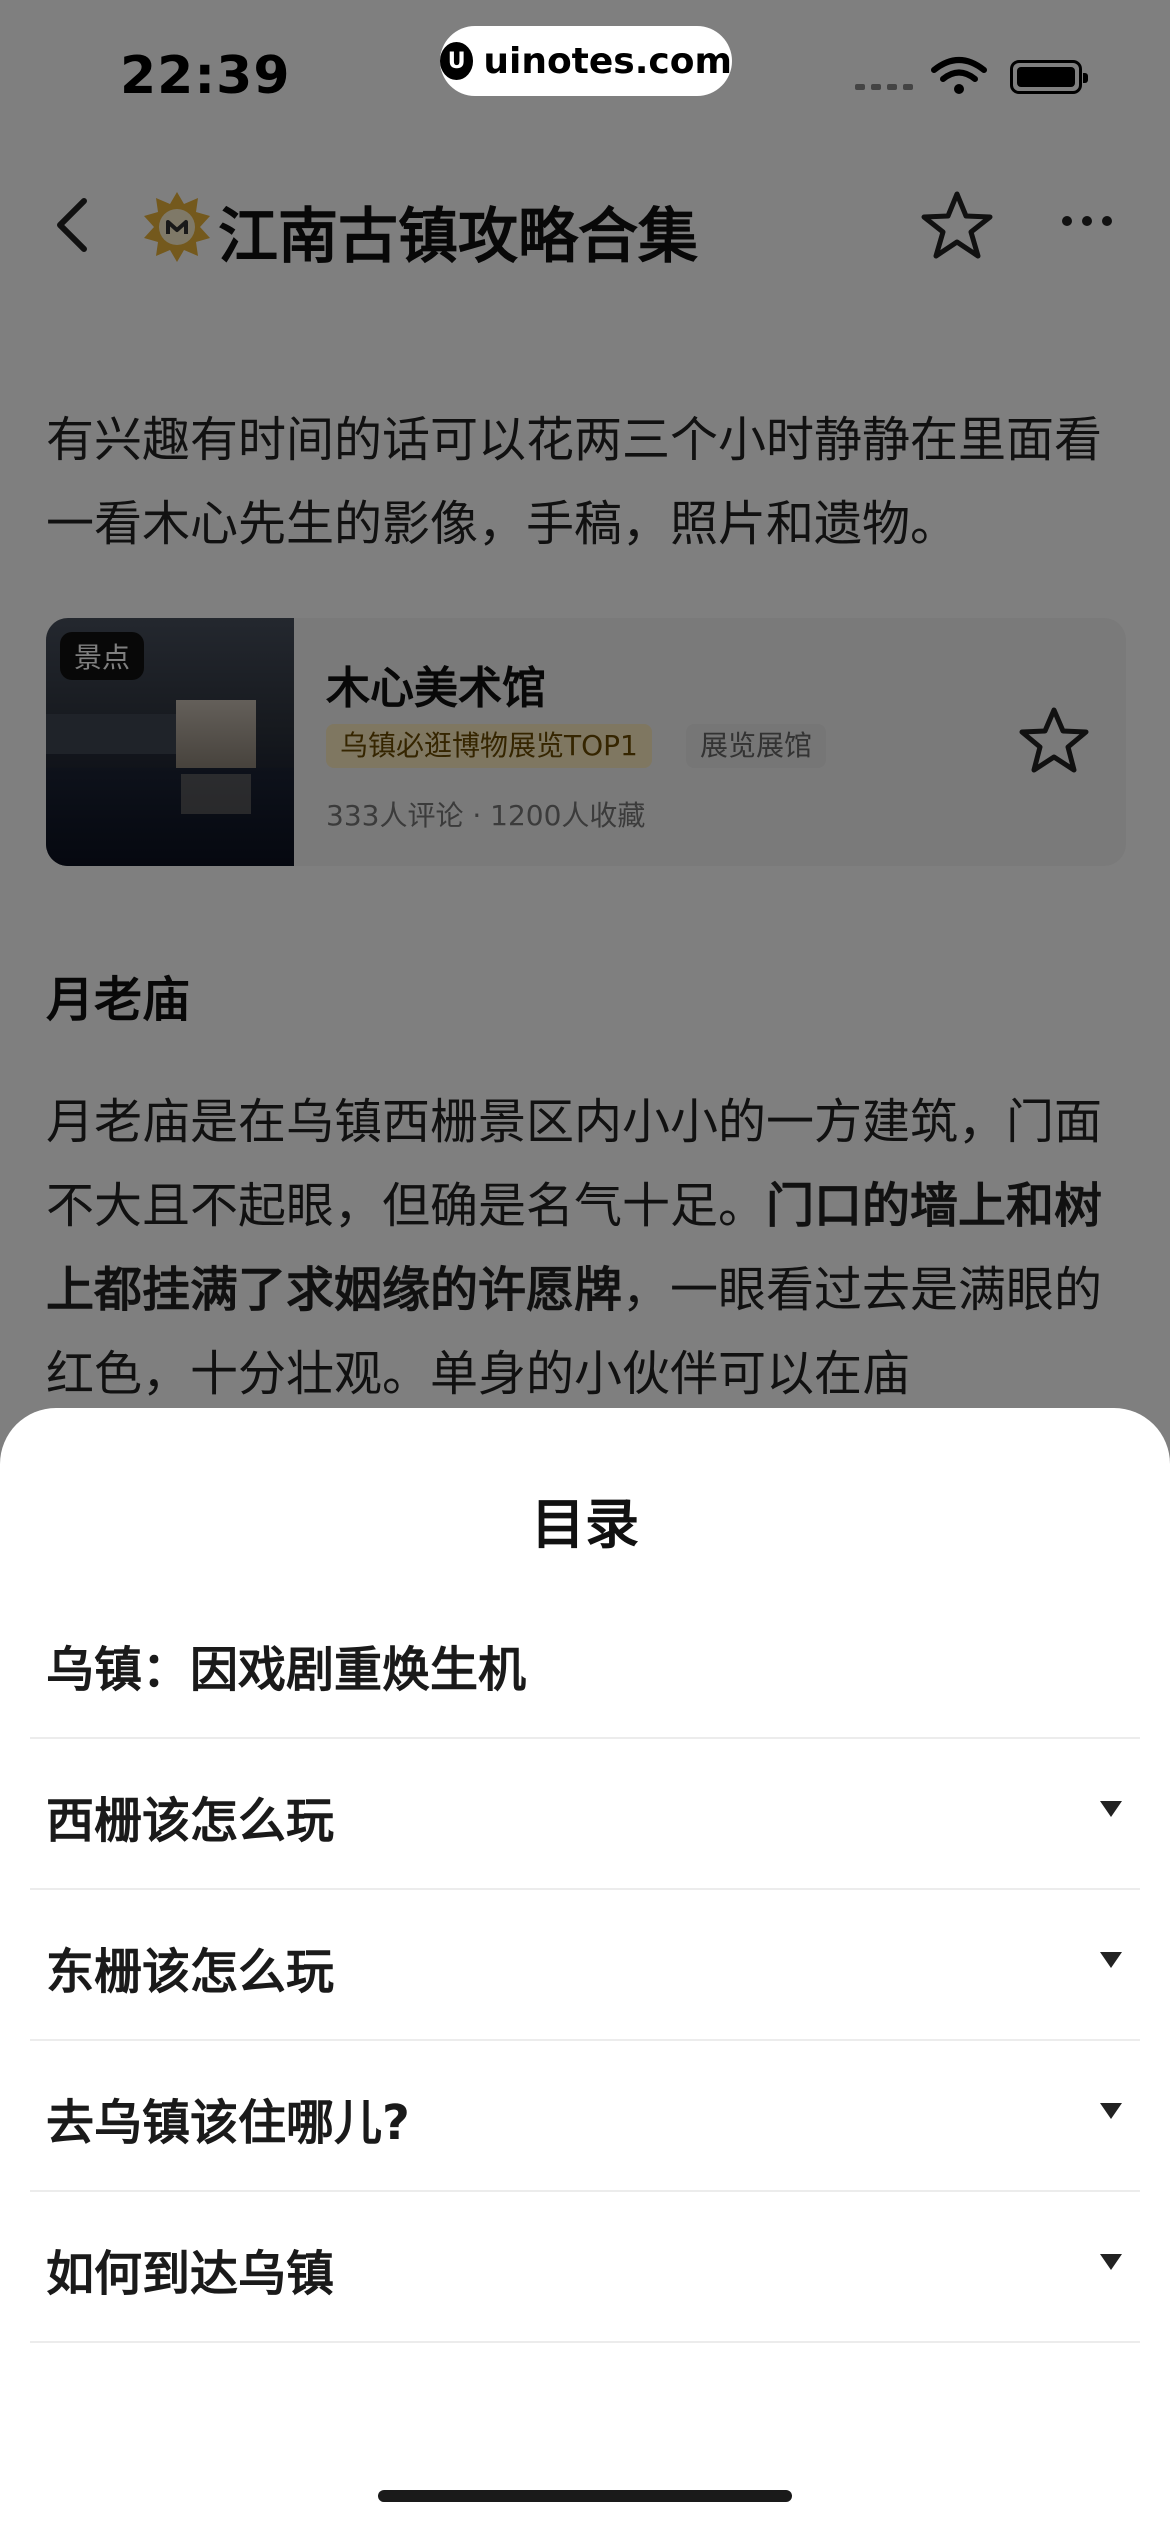  I want to click on toc-item-label: 西栅该怎么玩, so click(190, 1821).